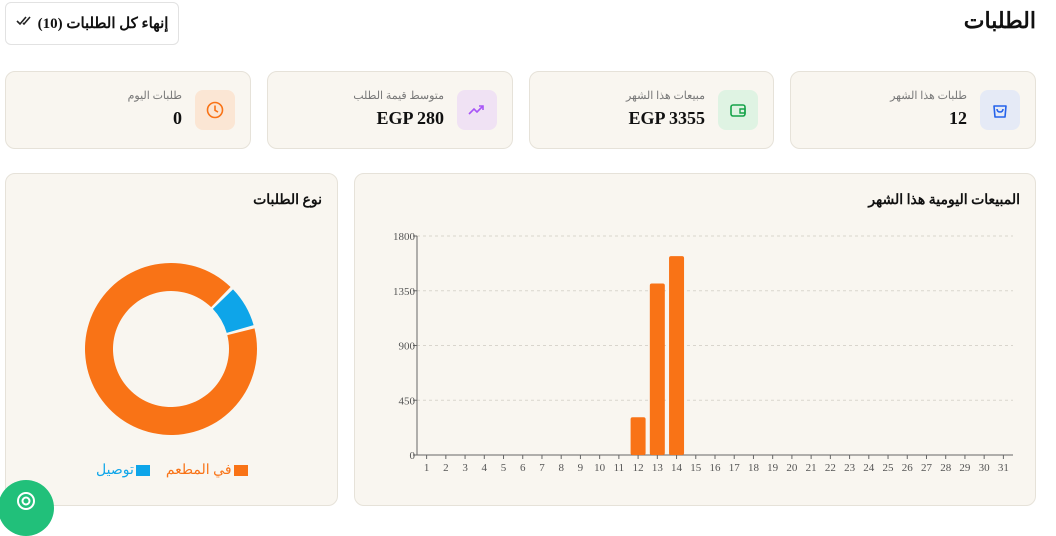  What do you see at coordinates (1003, 468) in the screenshot?
I see `x-tick-label: 31` at bounding box center [1003, 468].